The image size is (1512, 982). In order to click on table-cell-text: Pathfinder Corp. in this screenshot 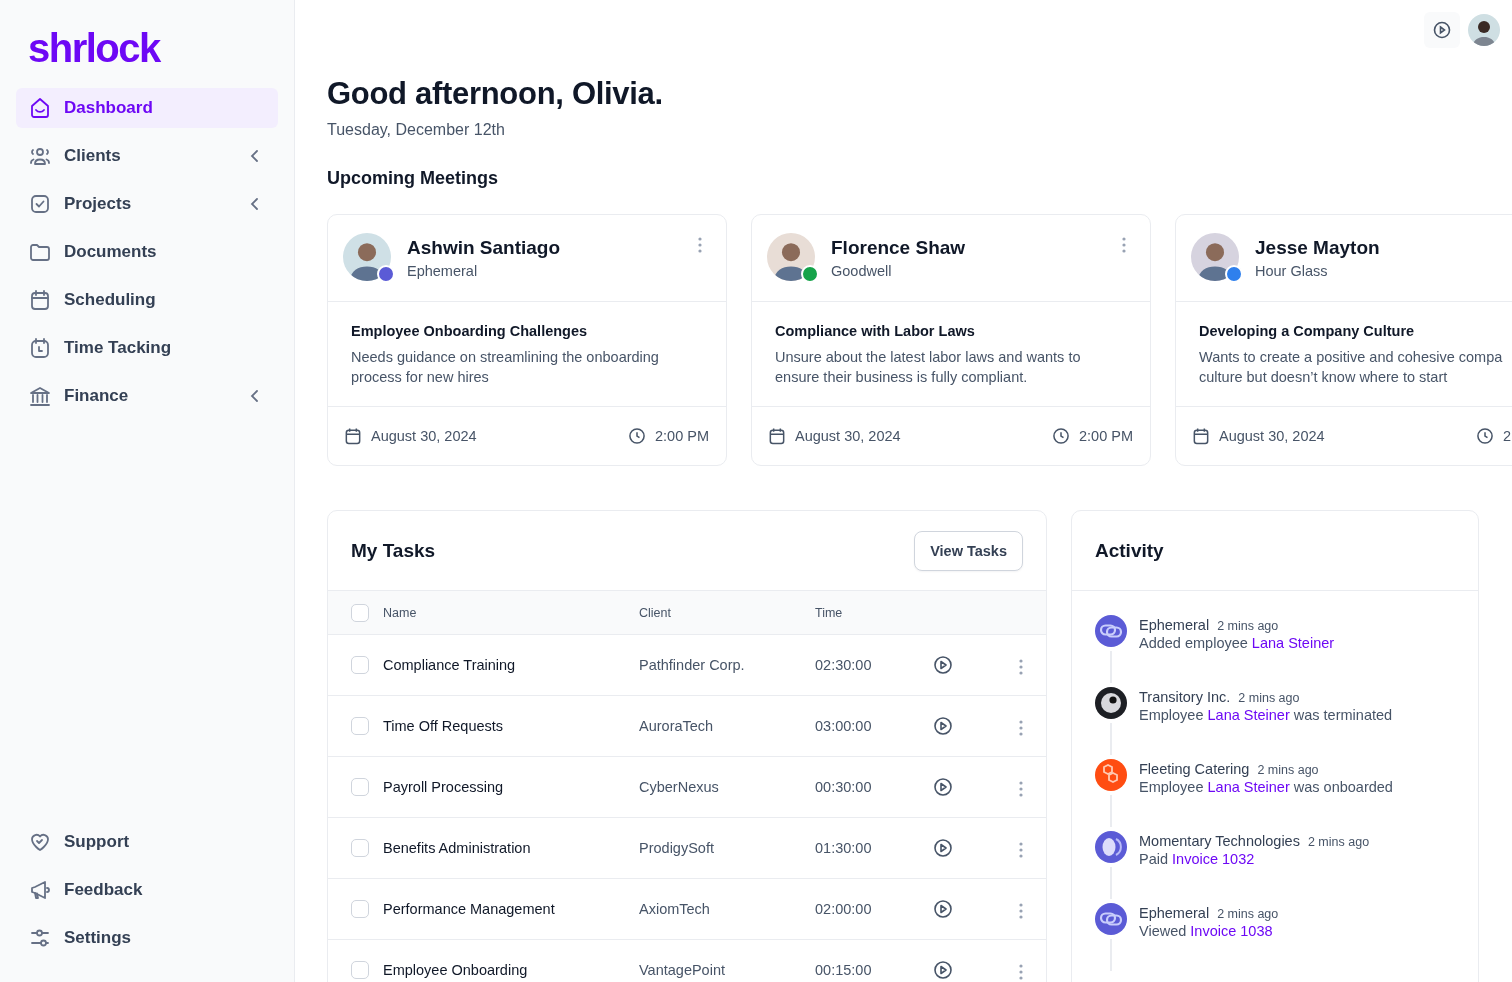, I will do `click(692, 665)`.